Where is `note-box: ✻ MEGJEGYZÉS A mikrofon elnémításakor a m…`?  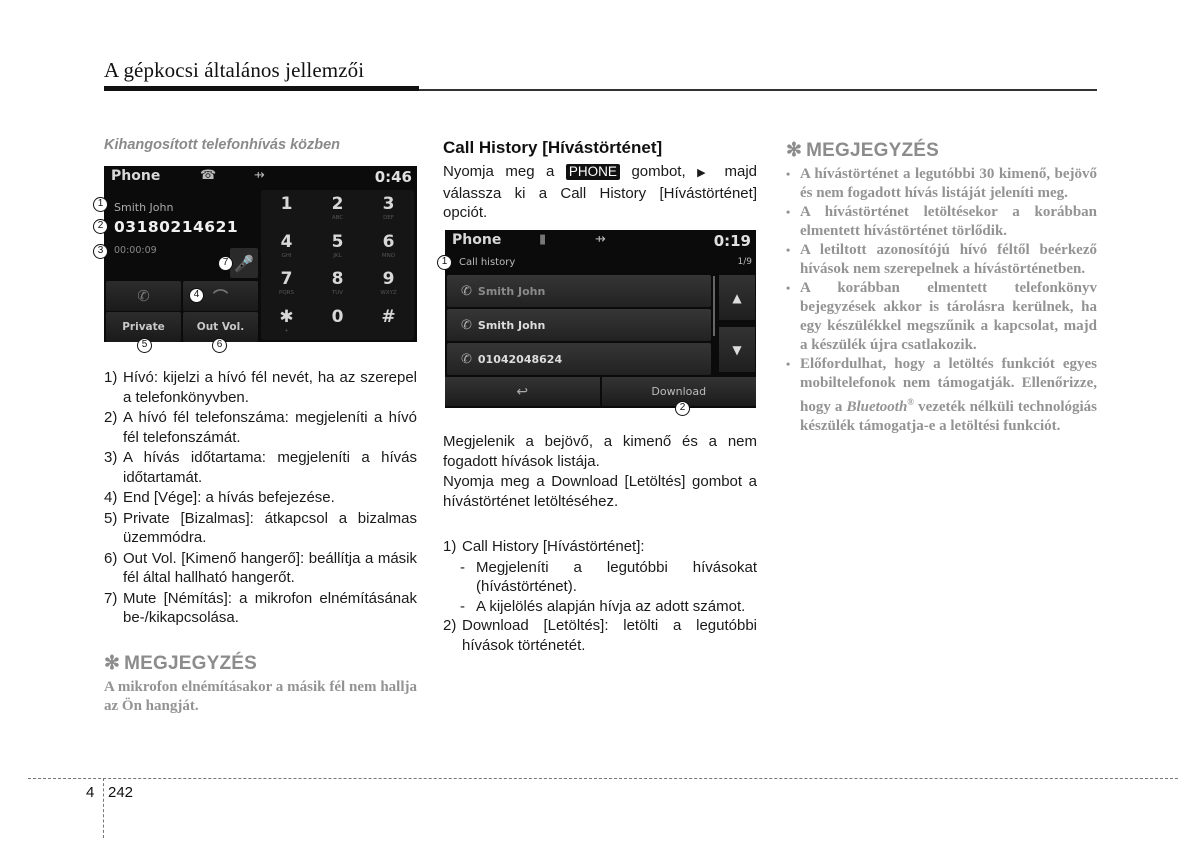 note-box: ✻ MEGJEGYZÉS A mikrofon elnémításakor a m… is located at coordinates (260, 684).